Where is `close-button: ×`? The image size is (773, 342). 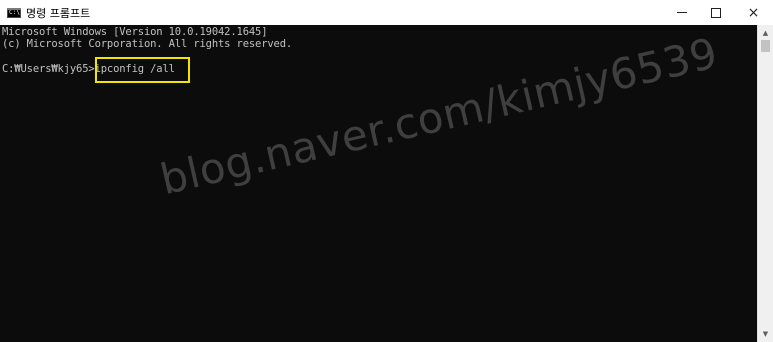 close-button: × is located at coordinates (753, 12).